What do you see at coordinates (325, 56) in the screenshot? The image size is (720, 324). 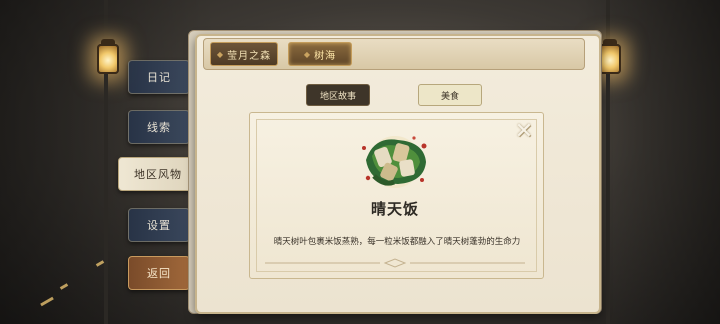 I see `breadcrumb-area-label: 树海` at bounding box center [325, 56].